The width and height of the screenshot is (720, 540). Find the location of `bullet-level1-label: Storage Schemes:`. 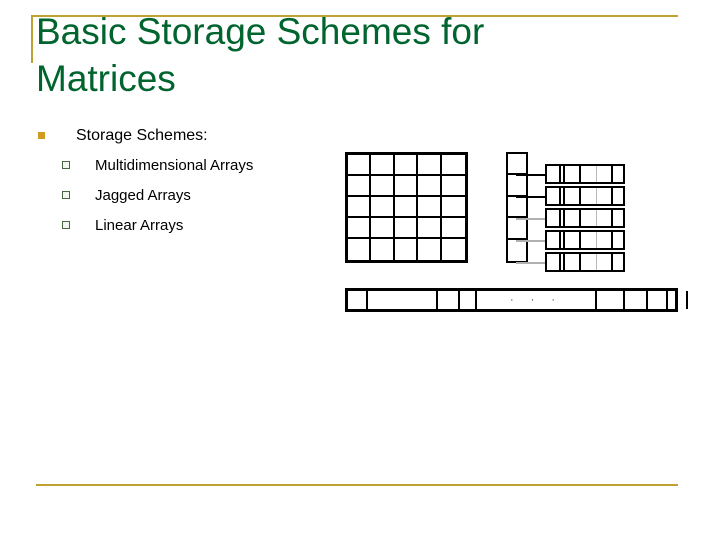

bullet-level1-label: Storage Schemes: is located at coordinates (142, 135).